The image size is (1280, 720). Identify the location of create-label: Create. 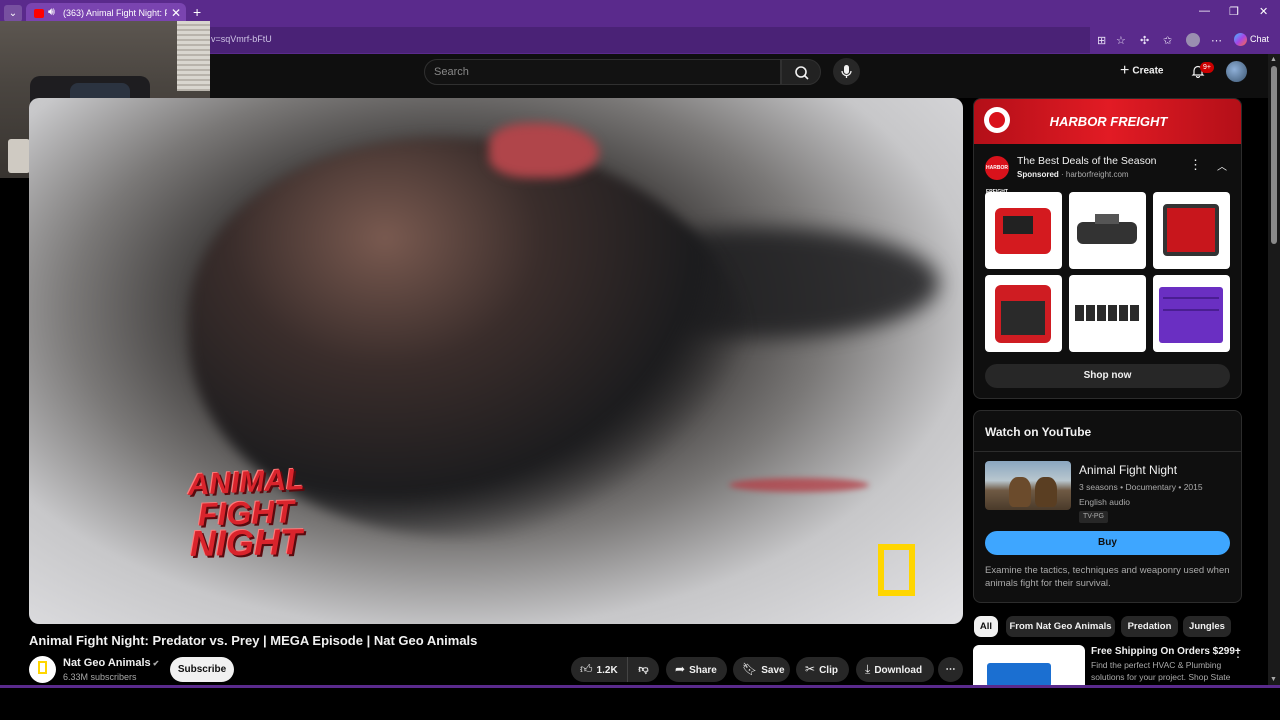
(1148, 71).